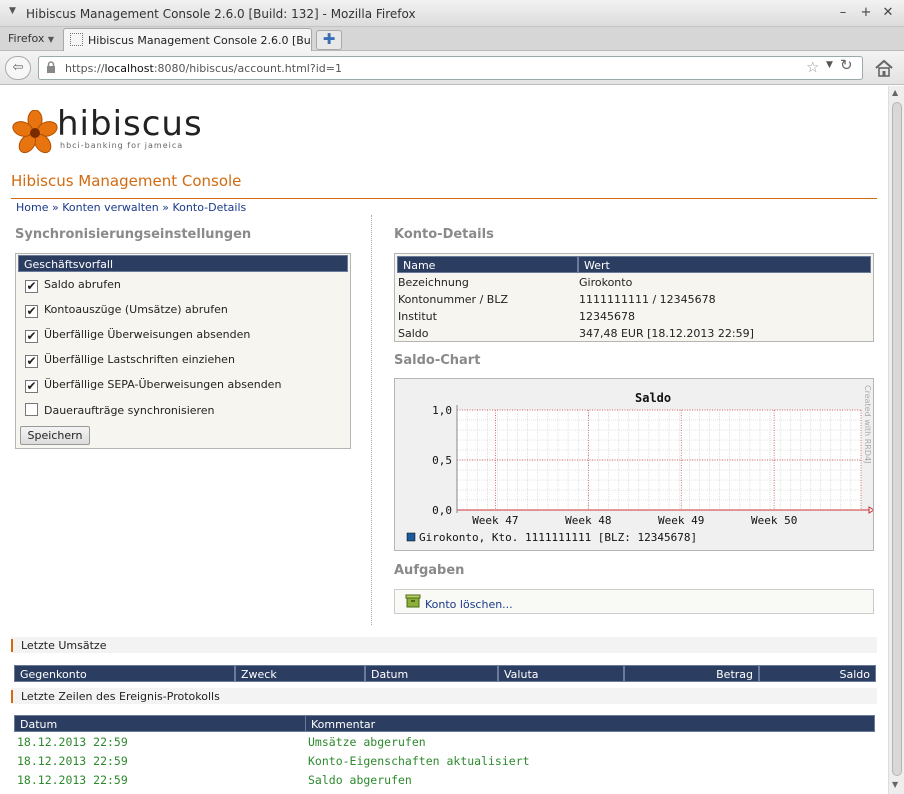 The image size is (904, 794). Describe the element at coordinates (429, 570) in the screenshot. I see `tasks-heading: Aufgaben` at that location.